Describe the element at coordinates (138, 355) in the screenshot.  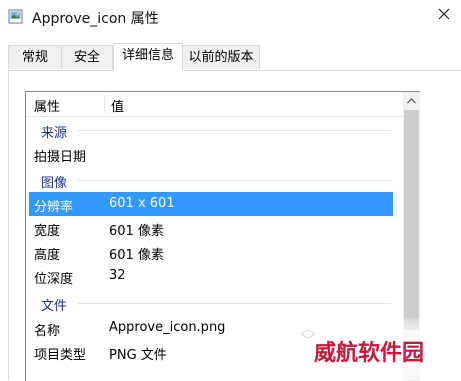
I see `property-value: PNG 文件` at that location.